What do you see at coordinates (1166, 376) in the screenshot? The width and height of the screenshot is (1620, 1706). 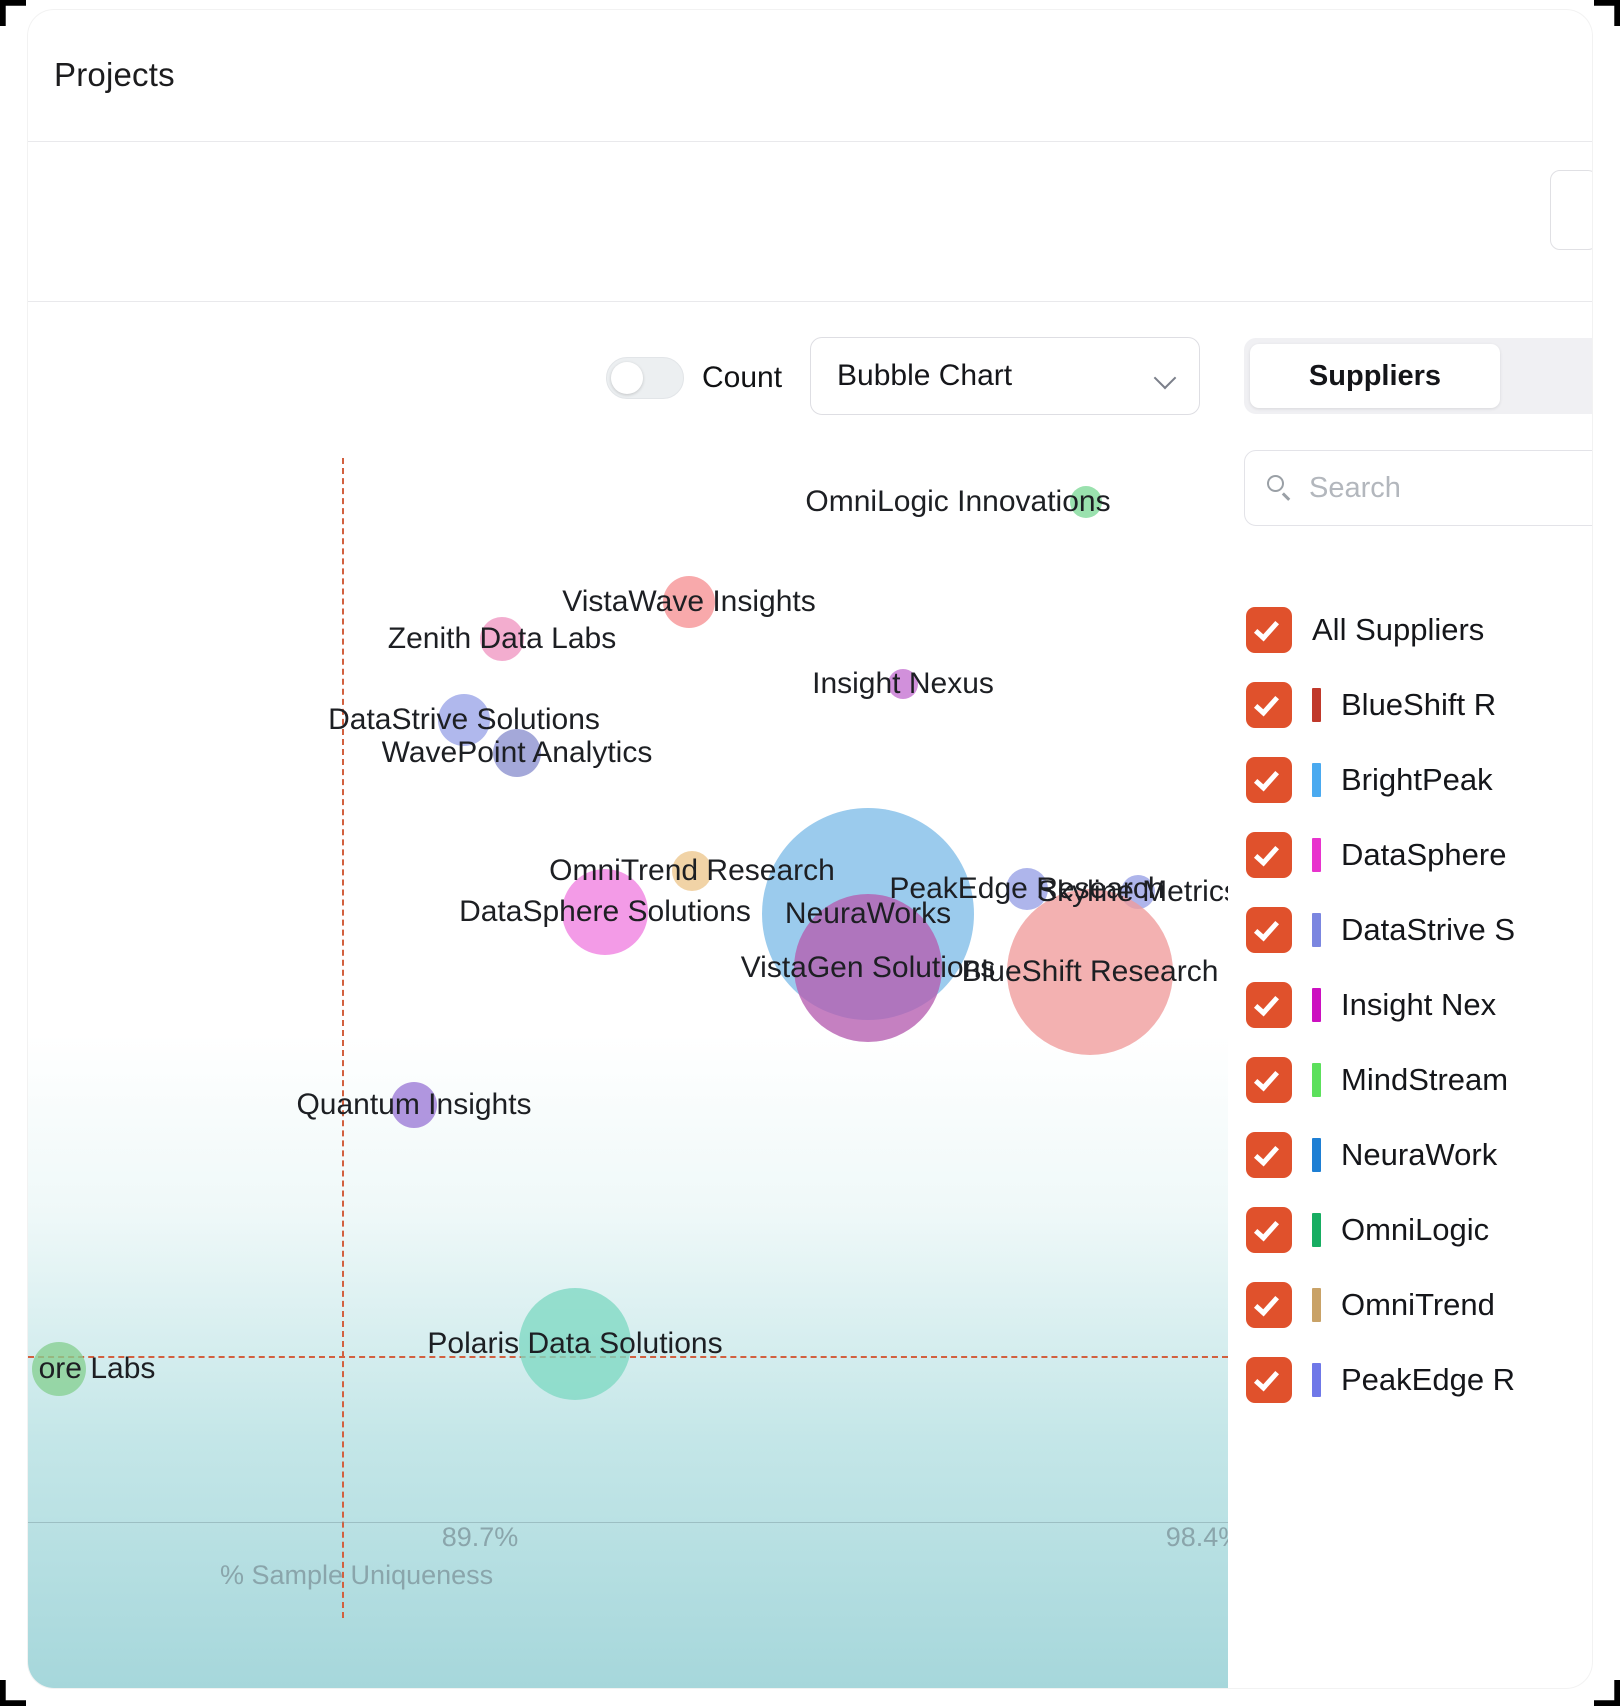 I see `chevron-down-icon` at bounding box center [1166, 376].